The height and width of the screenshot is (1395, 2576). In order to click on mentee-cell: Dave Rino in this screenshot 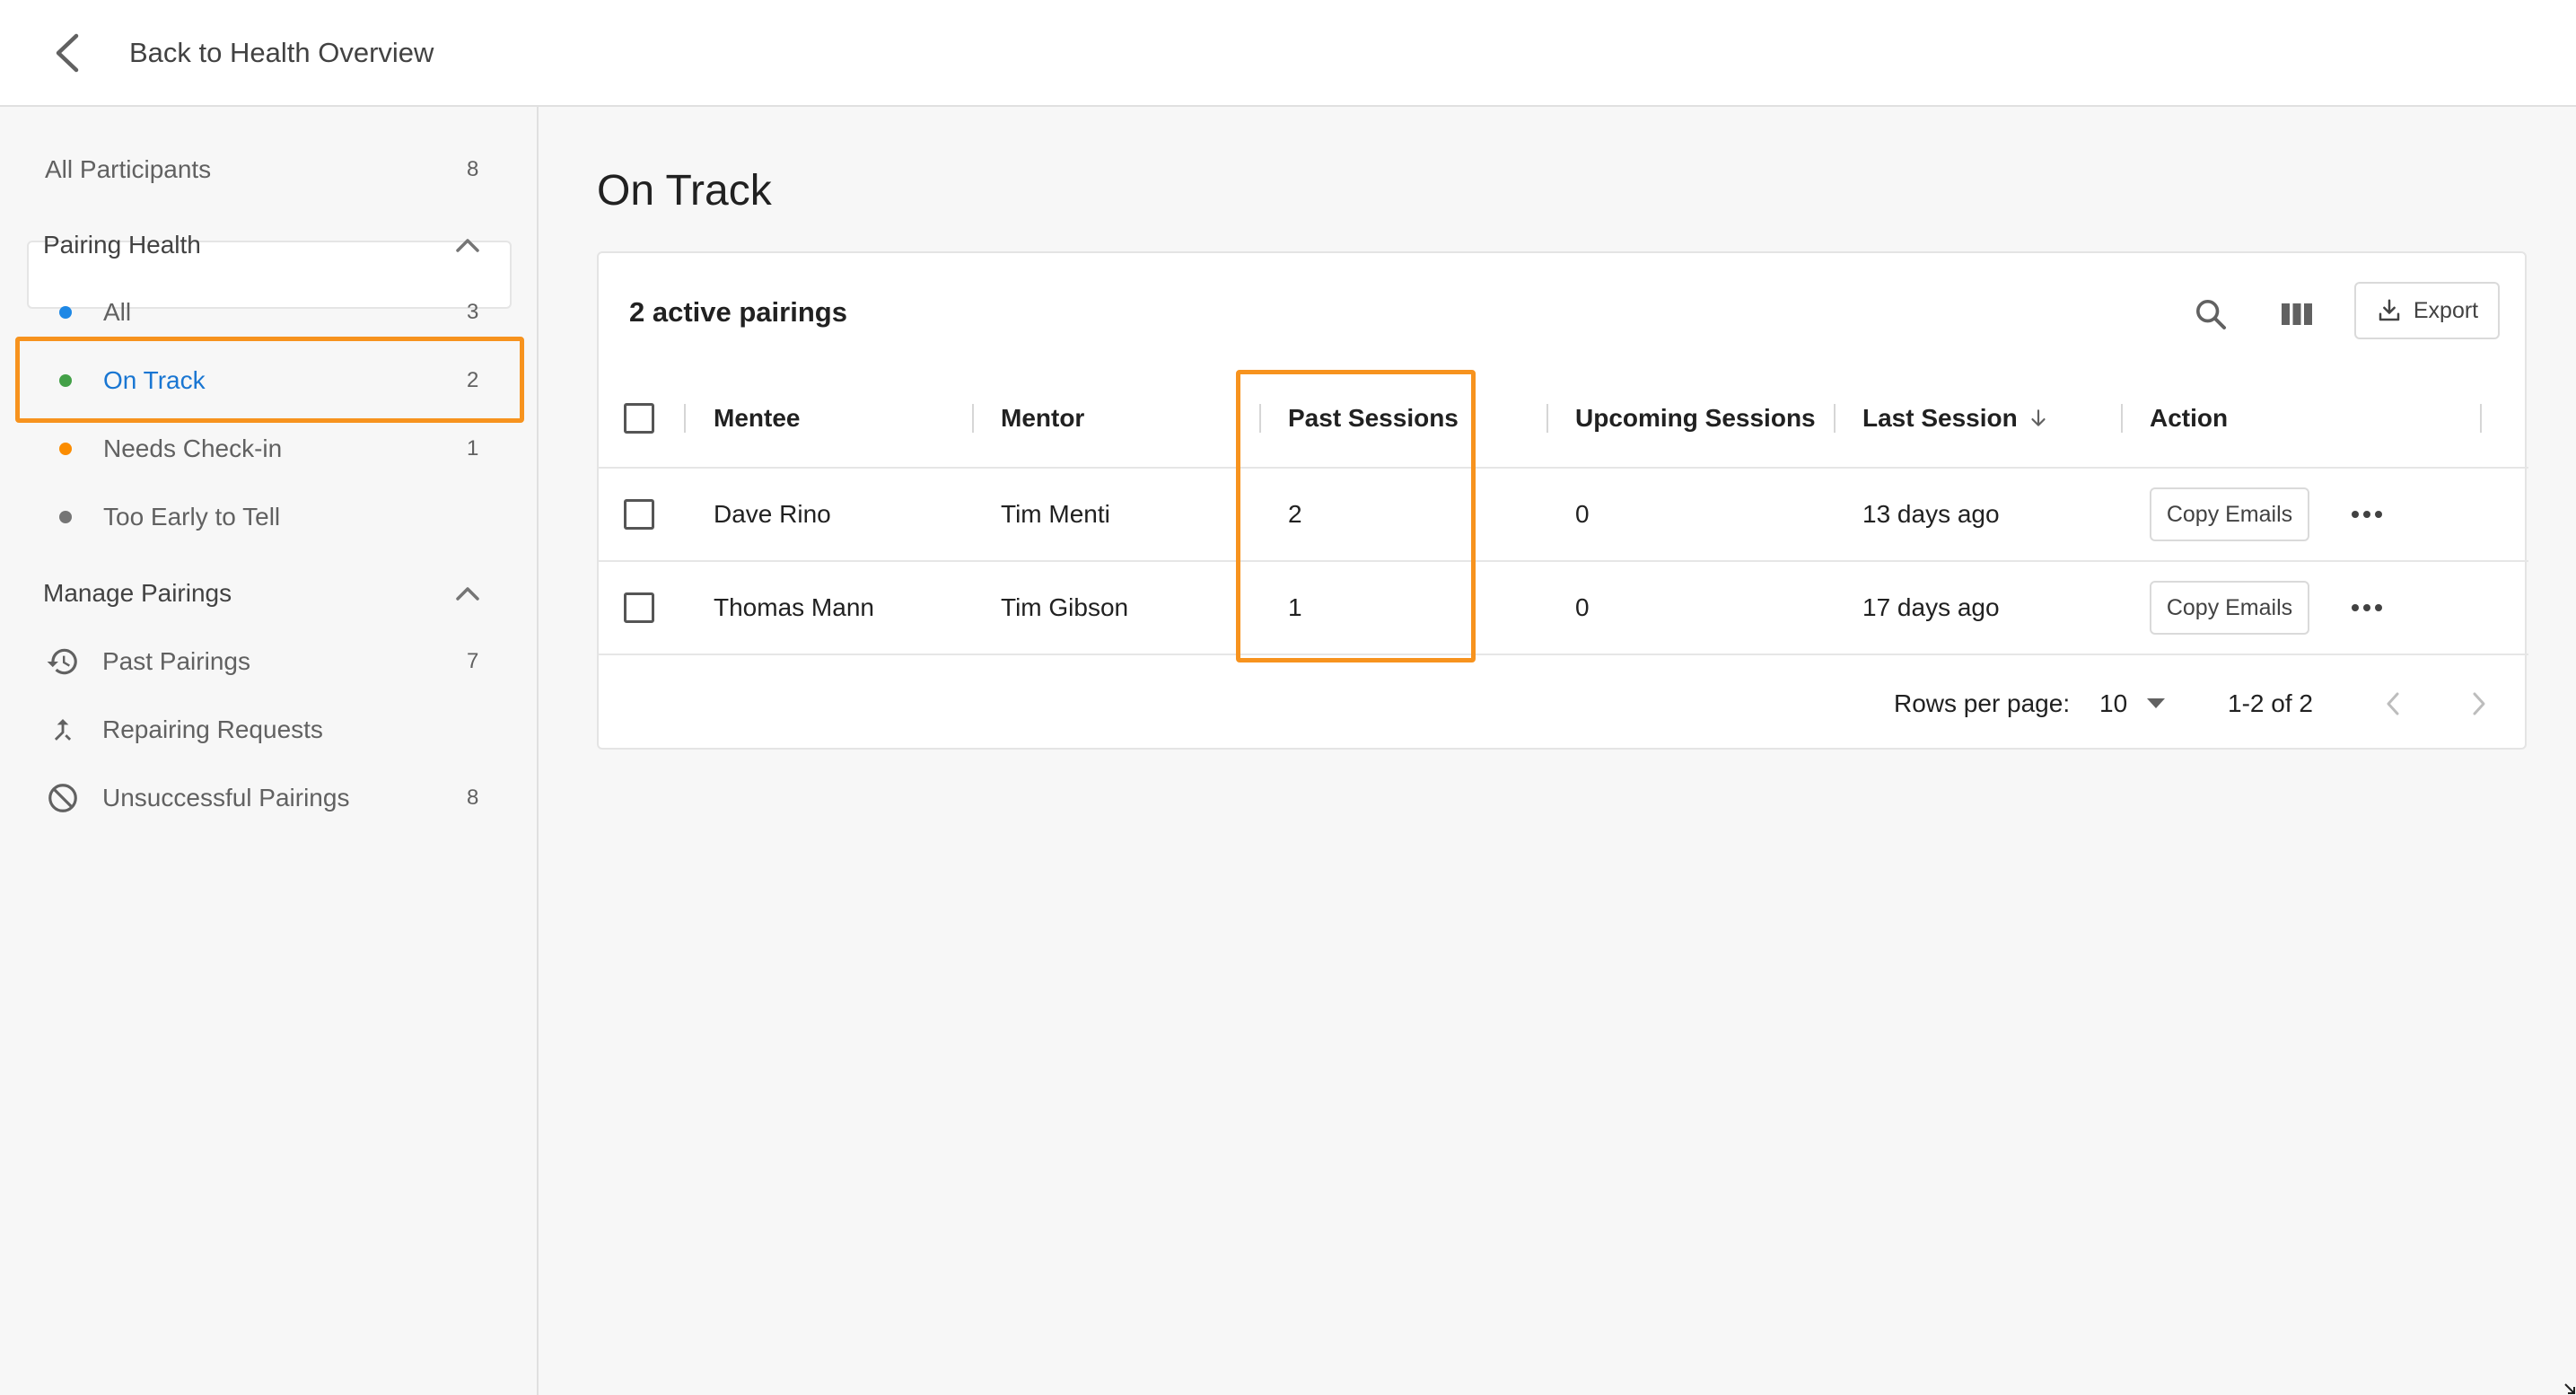, I will do `click(772, 514)`.